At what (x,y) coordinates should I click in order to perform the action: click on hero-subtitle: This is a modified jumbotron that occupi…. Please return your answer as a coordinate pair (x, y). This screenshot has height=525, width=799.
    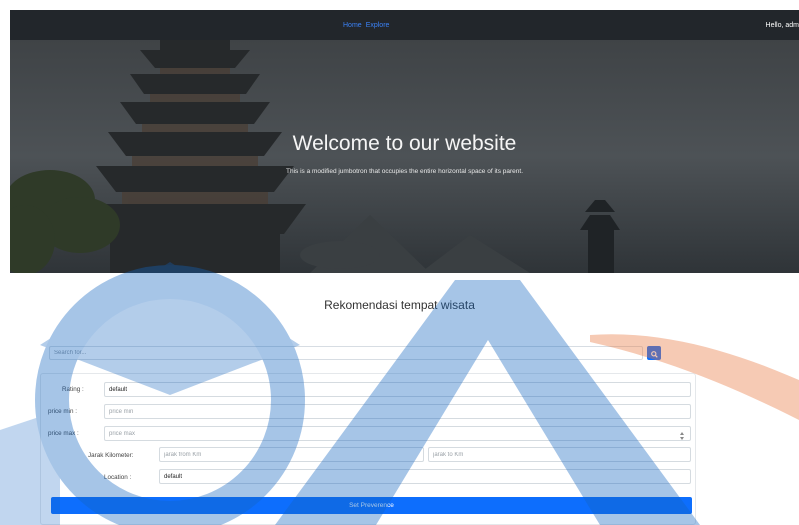
    Looking at the image, I should click on (404, 171).